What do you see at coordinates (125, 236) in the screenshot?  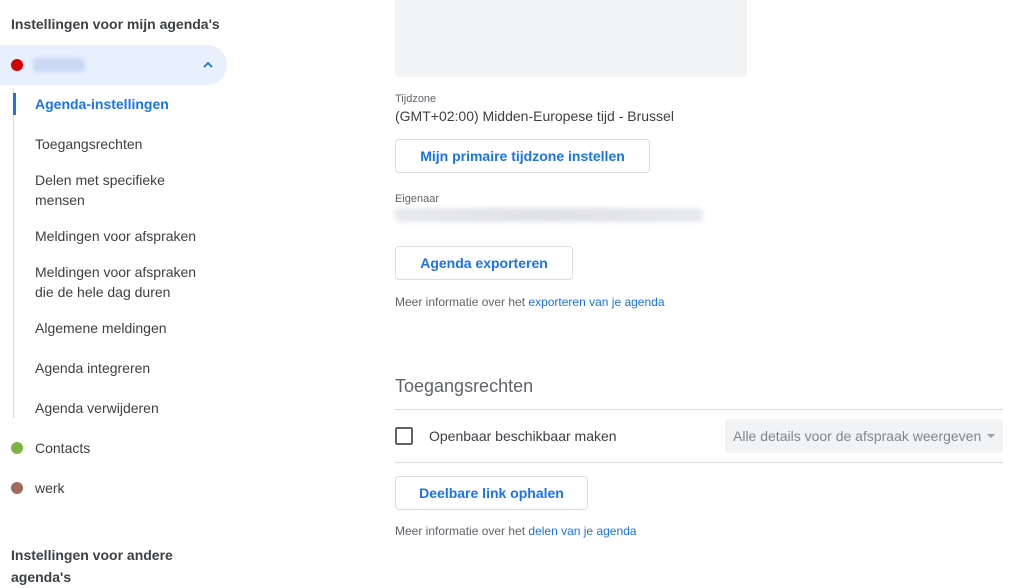 I see `subnav-event-notifications: Meldingen voor afspraken` at bounding box center [125, 236].